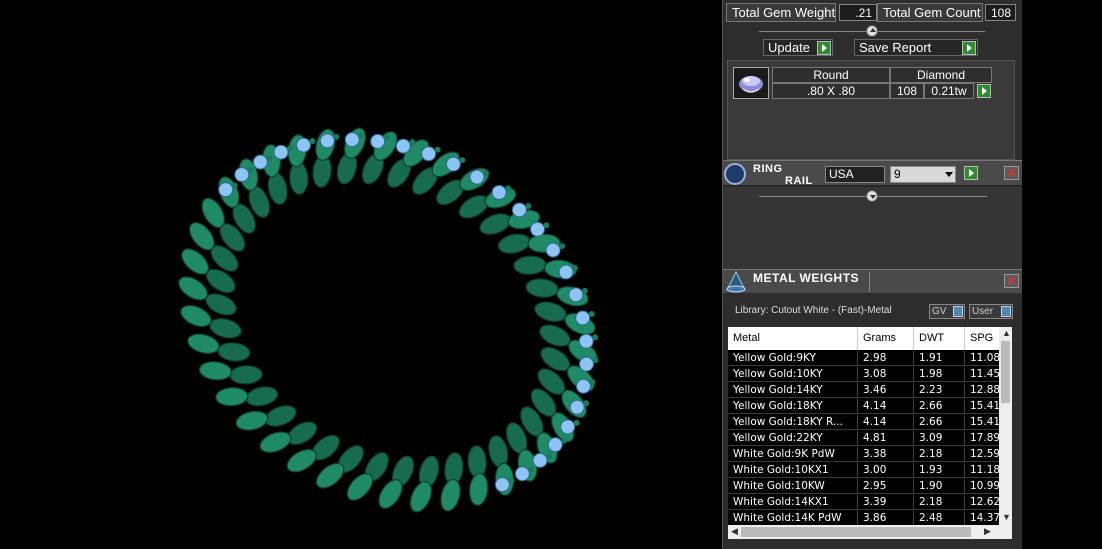 Image resolution: width=1102 pixels, height=549 pixels. I want to click on table-row: Yellow Gold:10KY 3.08 1.98 11.45, so click(864, 374).